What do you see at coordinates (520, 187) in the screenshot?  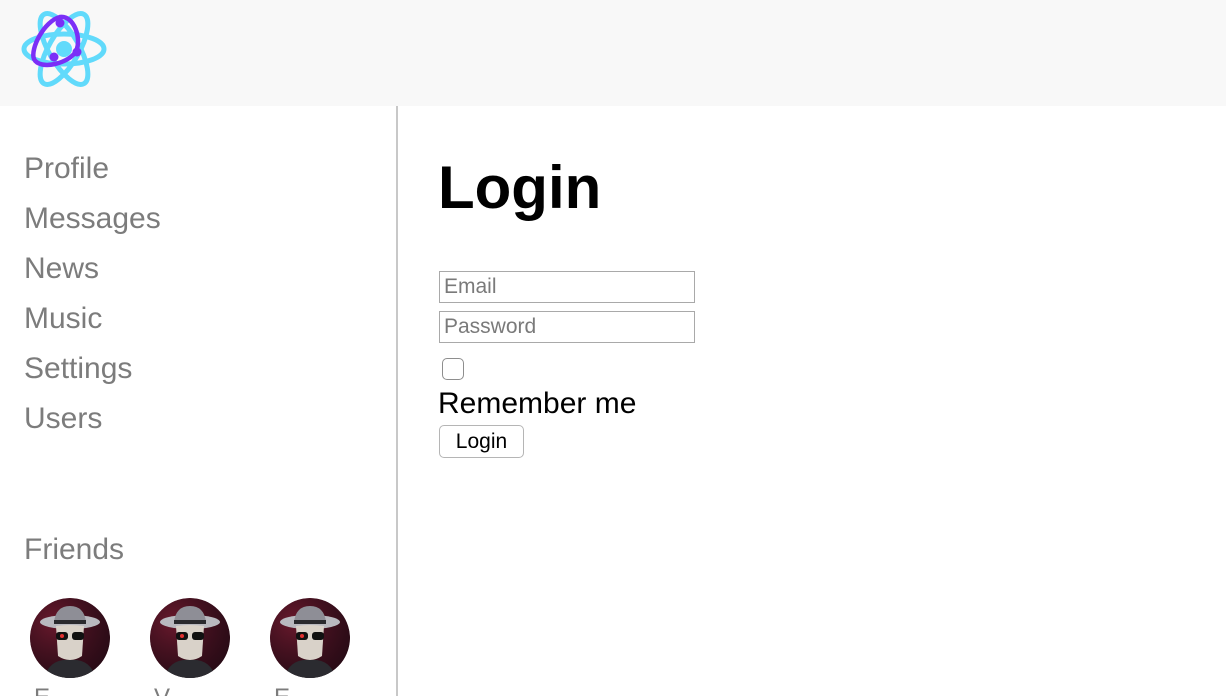 I see `page-title: Login` at bounding box center [520, 187].